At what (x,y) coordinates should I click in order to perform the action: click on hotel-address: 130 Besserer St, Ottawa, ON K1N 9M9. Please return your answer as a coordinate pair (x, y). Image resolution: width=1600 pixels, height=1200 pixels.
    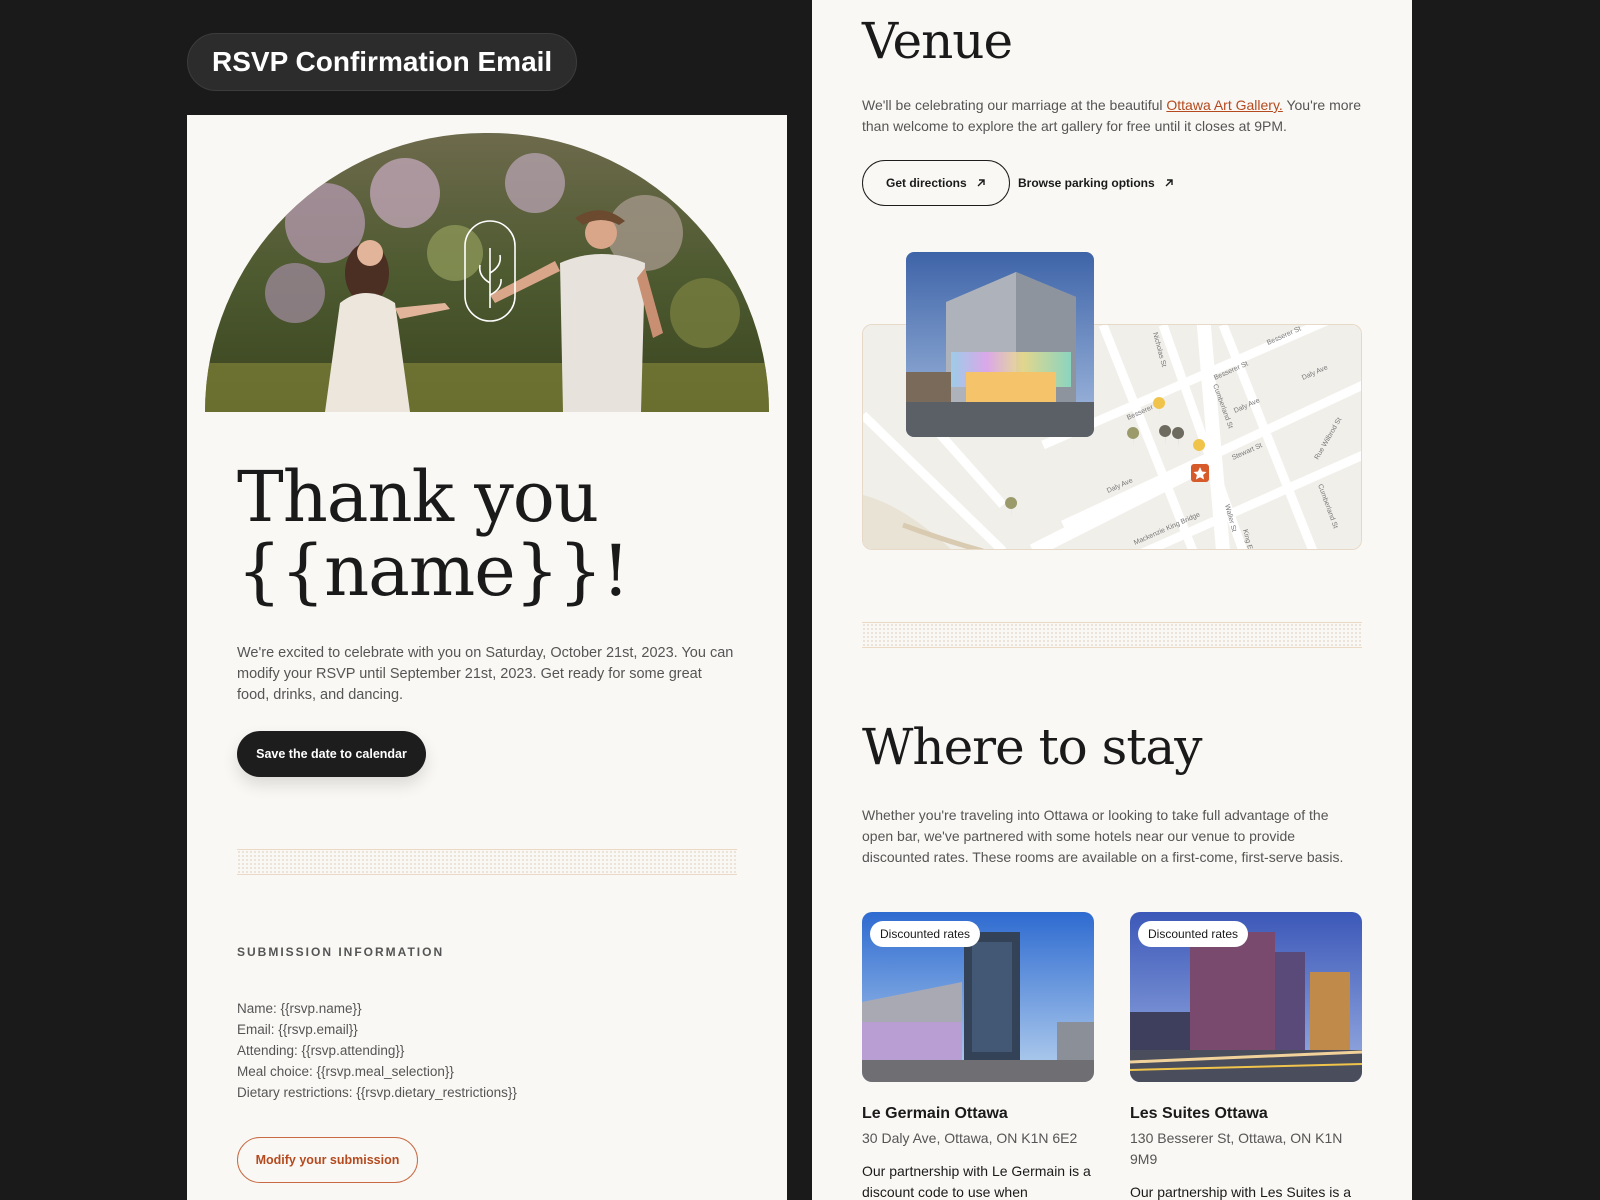
    Looking at the image, I should click on (1236, 1148).